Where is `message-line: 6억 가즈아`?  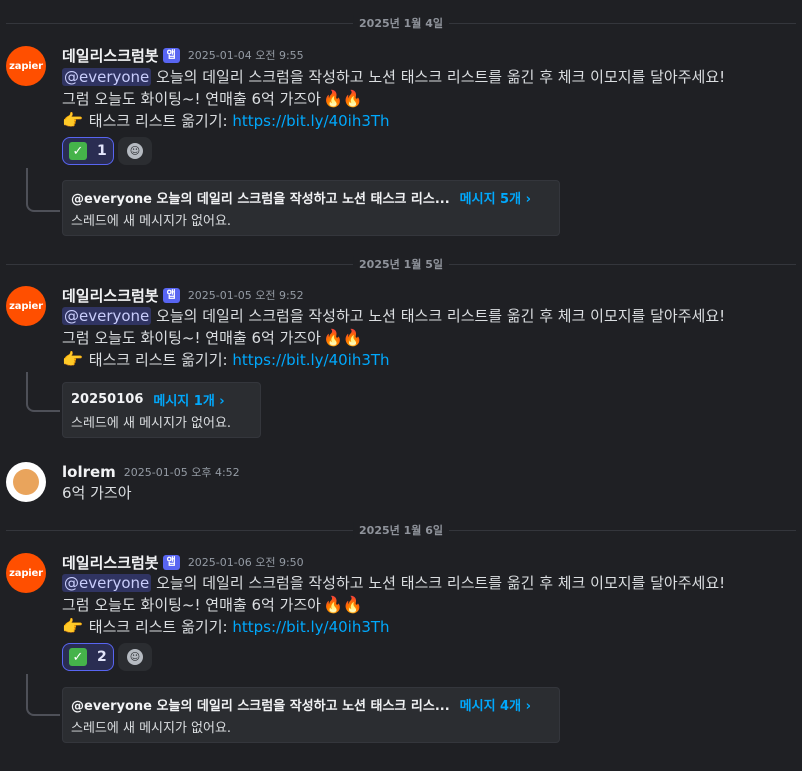 message-line: 6억 가즈아 is located at coordinates (97, 493).